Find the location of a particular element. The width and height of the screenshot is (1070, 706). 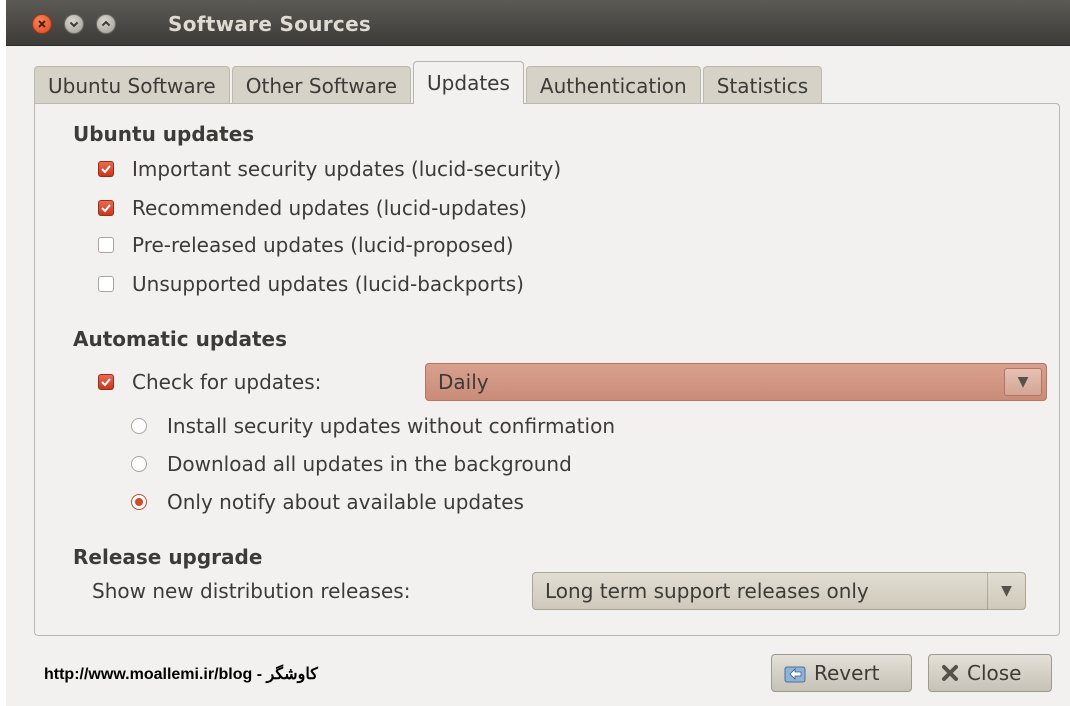

install-security-radio is located at coordinates (139, 426).